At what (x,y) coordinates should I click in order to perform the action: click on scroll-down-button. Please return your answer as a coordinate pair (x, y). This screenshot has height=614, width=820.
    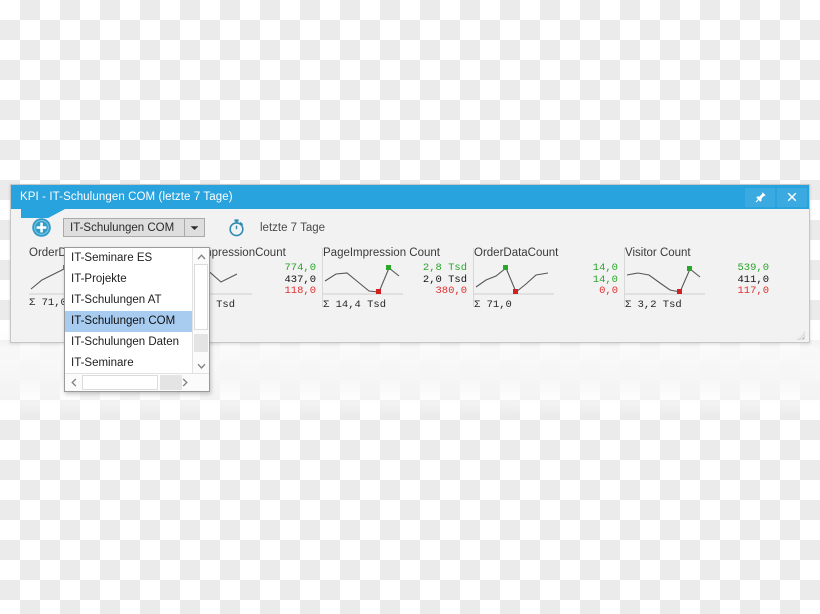
    Looking at the image, I should click on (201, 365).